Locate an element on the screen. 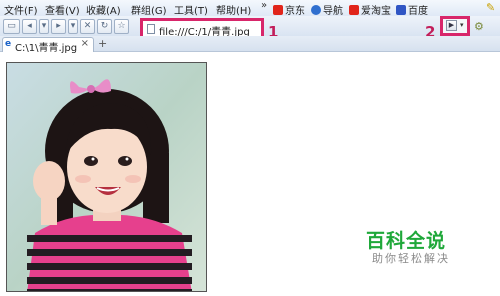 The image size is (500, 296). play-button-highlight: ▶ ▾ is located at coordinates (455, 26).